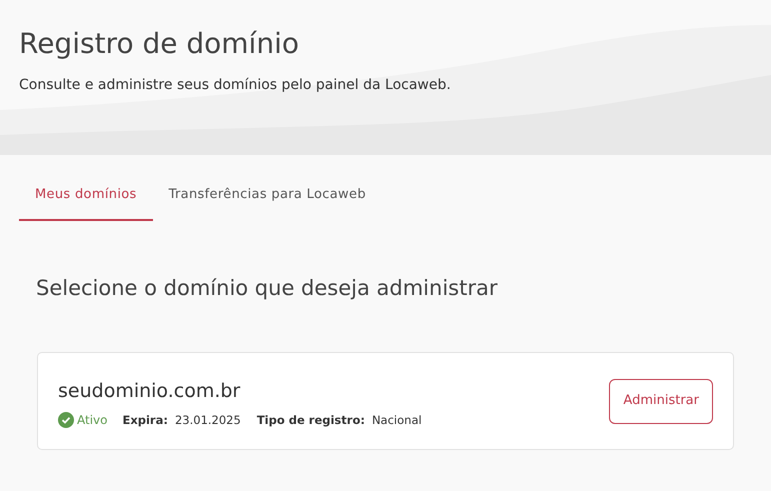 This screenshot has height=491, width=771. What do you see at coordinates (150, 391) in the screenshot?
I see `domain-name: seudominio.com.br` at bounding box center [150, 391].